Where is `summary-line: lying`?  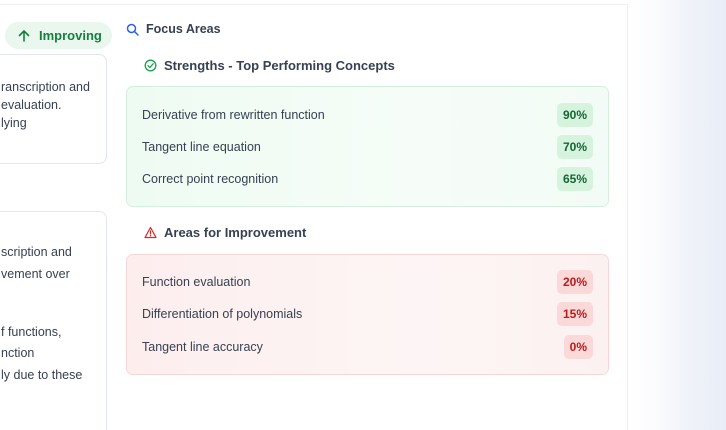
summary-line: lying is located at coordinates (14, 123).